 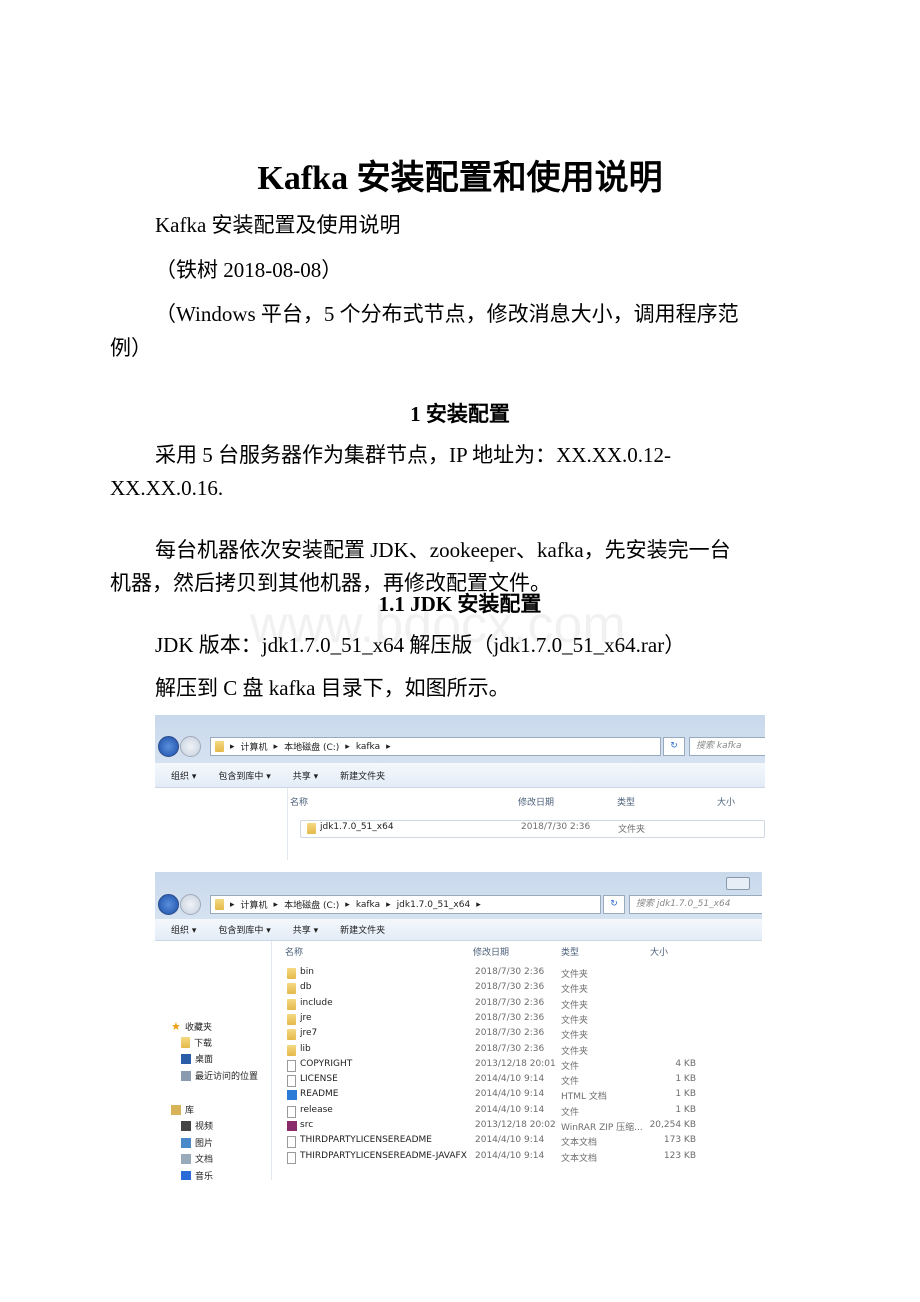 What do you see at coordinates (458, 988) in the screenshot?
I see `file-row: db 2018/7/30 2:36 文件夹` at bounding box center [458, 988].